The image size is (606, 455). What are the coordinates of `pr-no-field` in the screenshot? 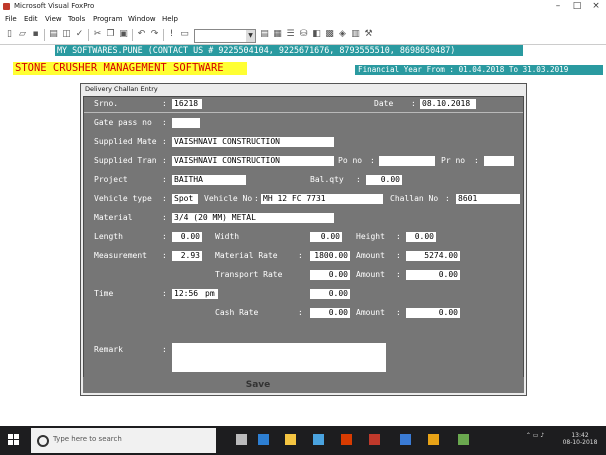 It's located at (499, 161).